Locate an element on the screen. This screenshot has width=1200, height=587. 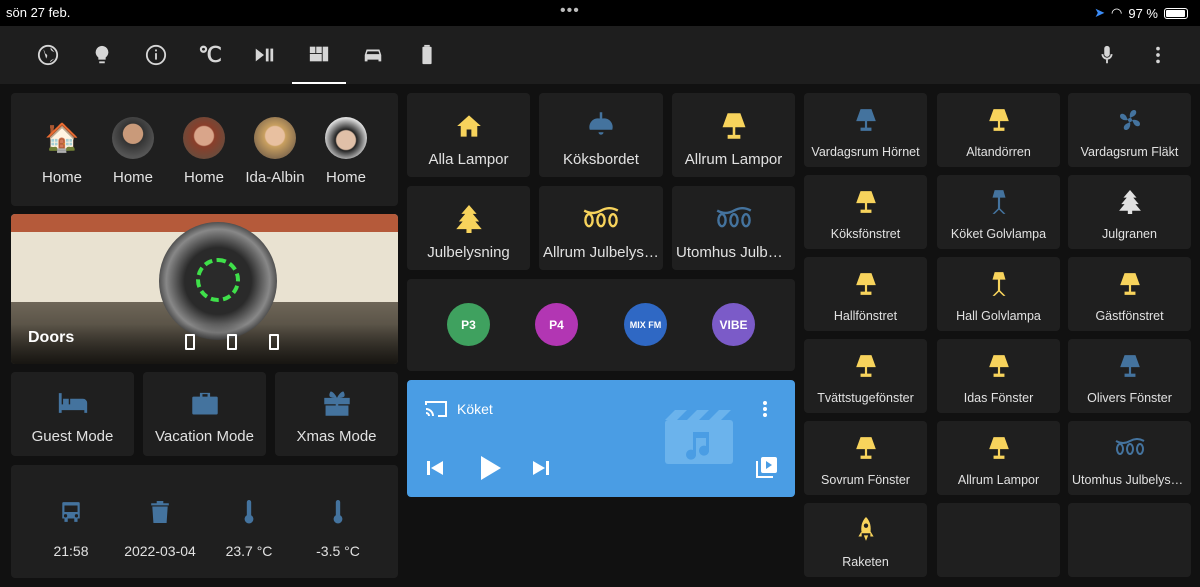
thermometer-icon is located at coordinates (249, 512).